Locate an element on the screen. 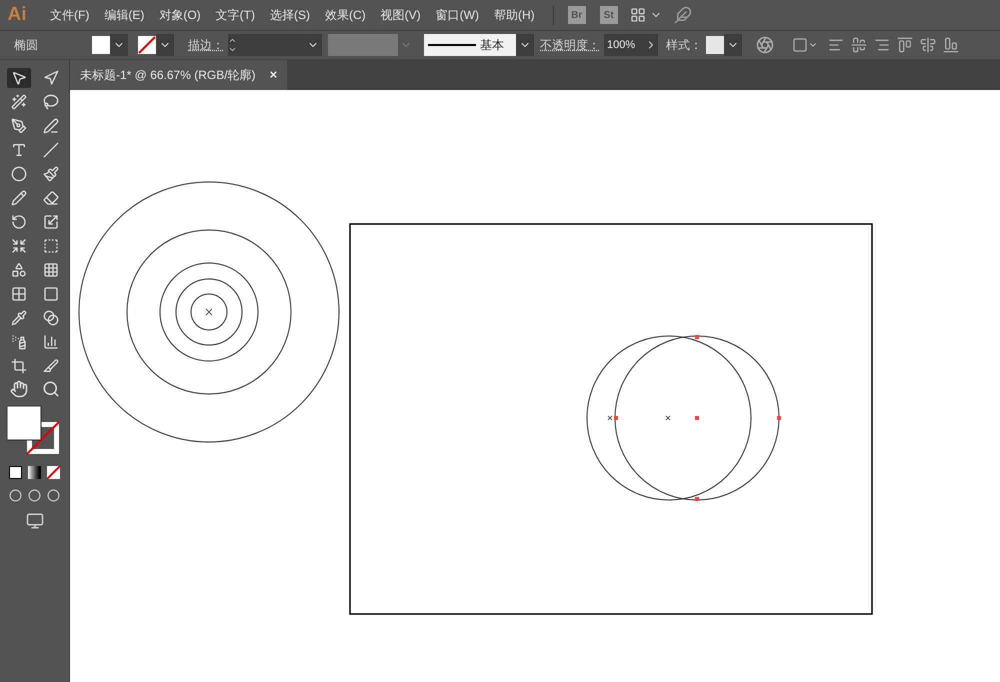 The height and width of the screenshot is (682, 1000). chevron-up-icon is located at coordinates (232, 40).